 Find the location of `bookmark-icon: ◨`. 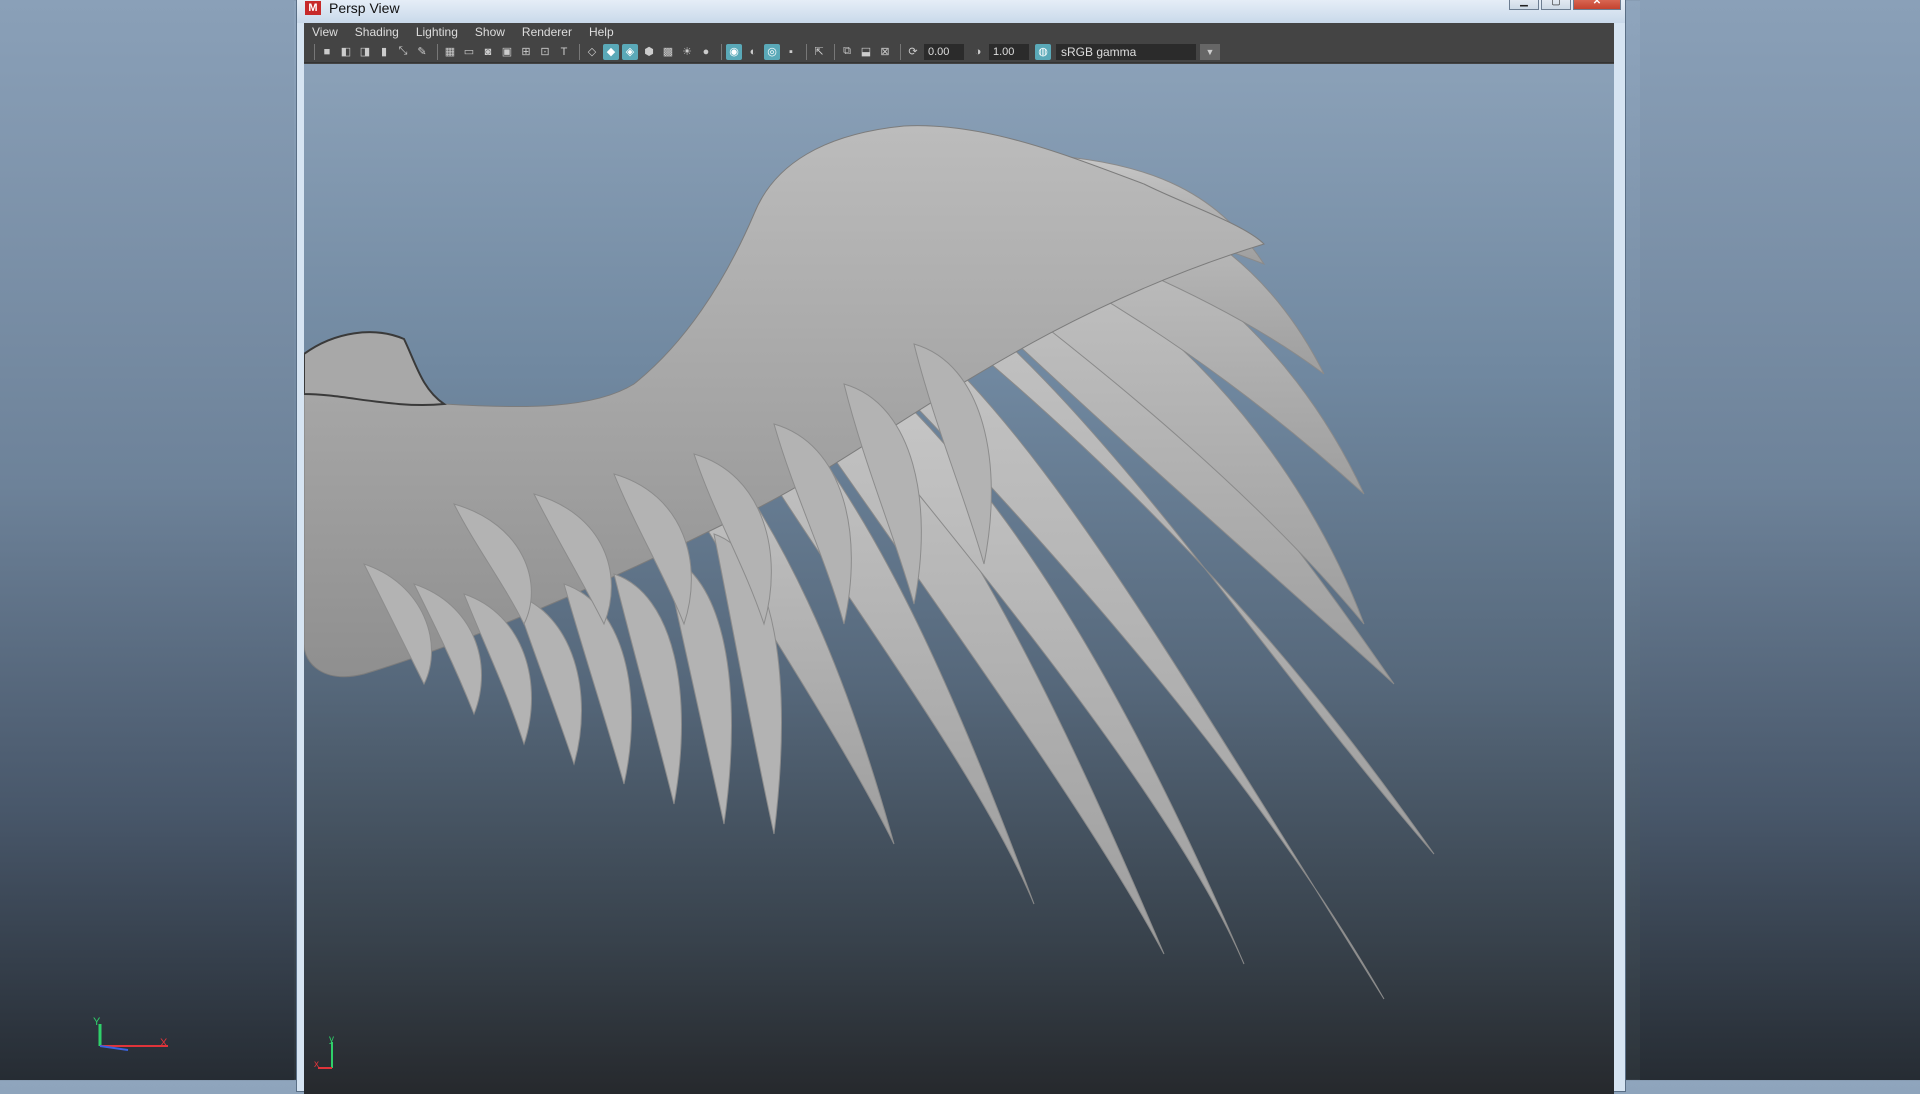

bookmark-icon: ◨ is located at coordinates (365, 52).